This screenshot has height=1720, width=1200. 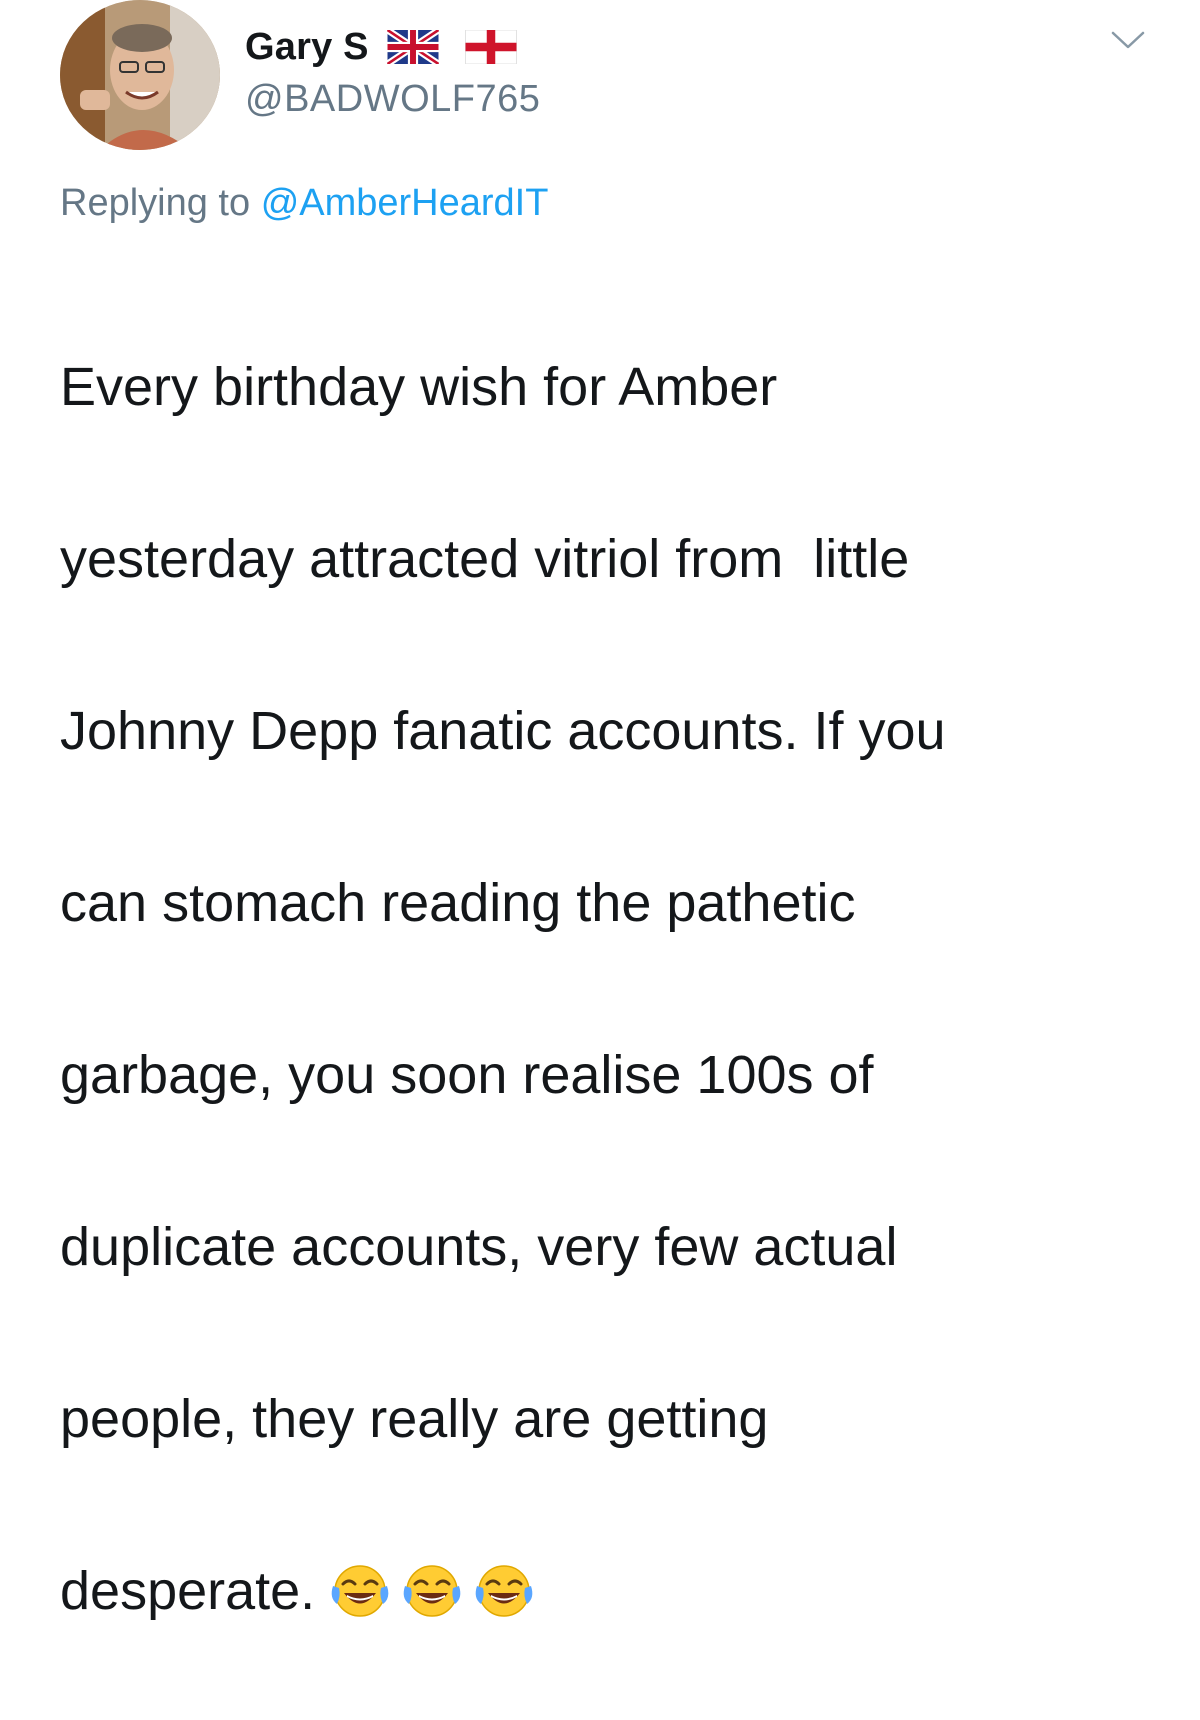 I want to click on avatar, so click(x=140, y=75).